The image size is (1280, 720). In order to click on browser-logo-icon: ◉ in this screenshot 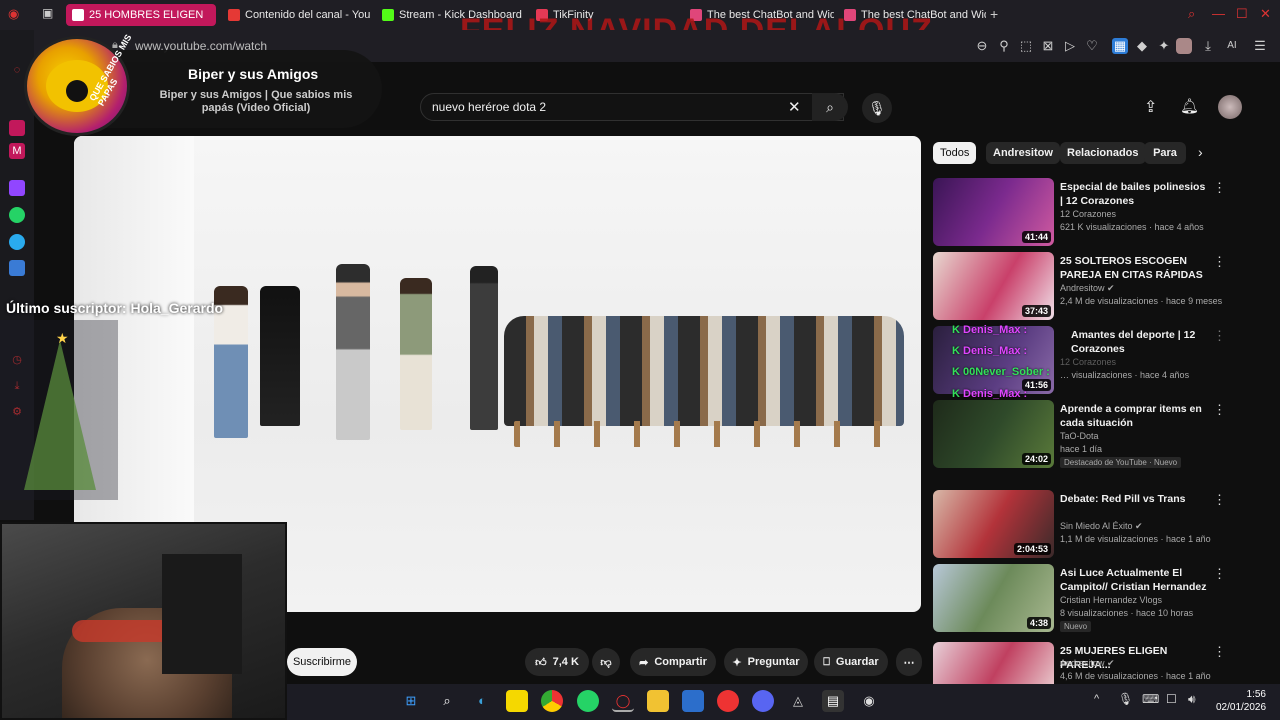, I will do `click(16, 14)`.